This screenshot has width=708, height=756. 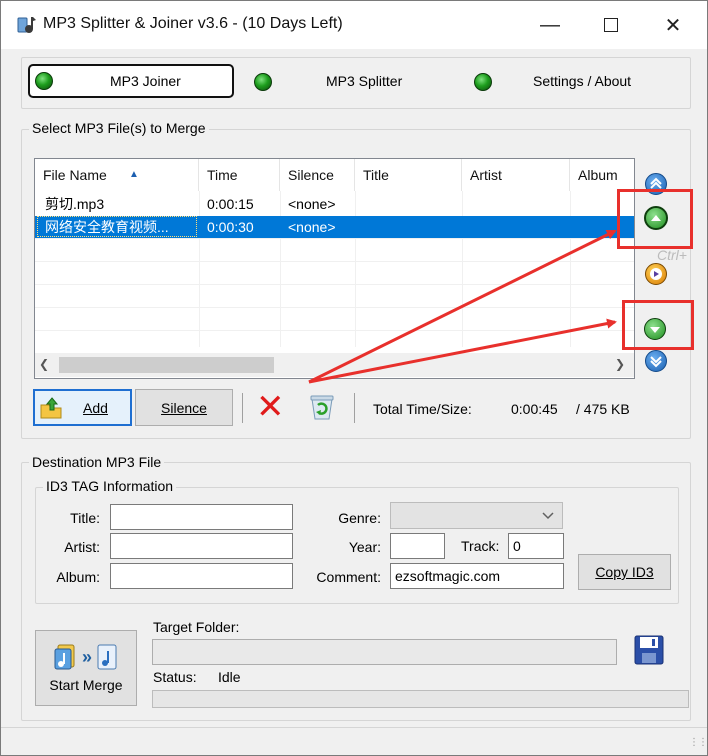 I want to click on time-cell: 0:00:30, so click(x=230, y=227).